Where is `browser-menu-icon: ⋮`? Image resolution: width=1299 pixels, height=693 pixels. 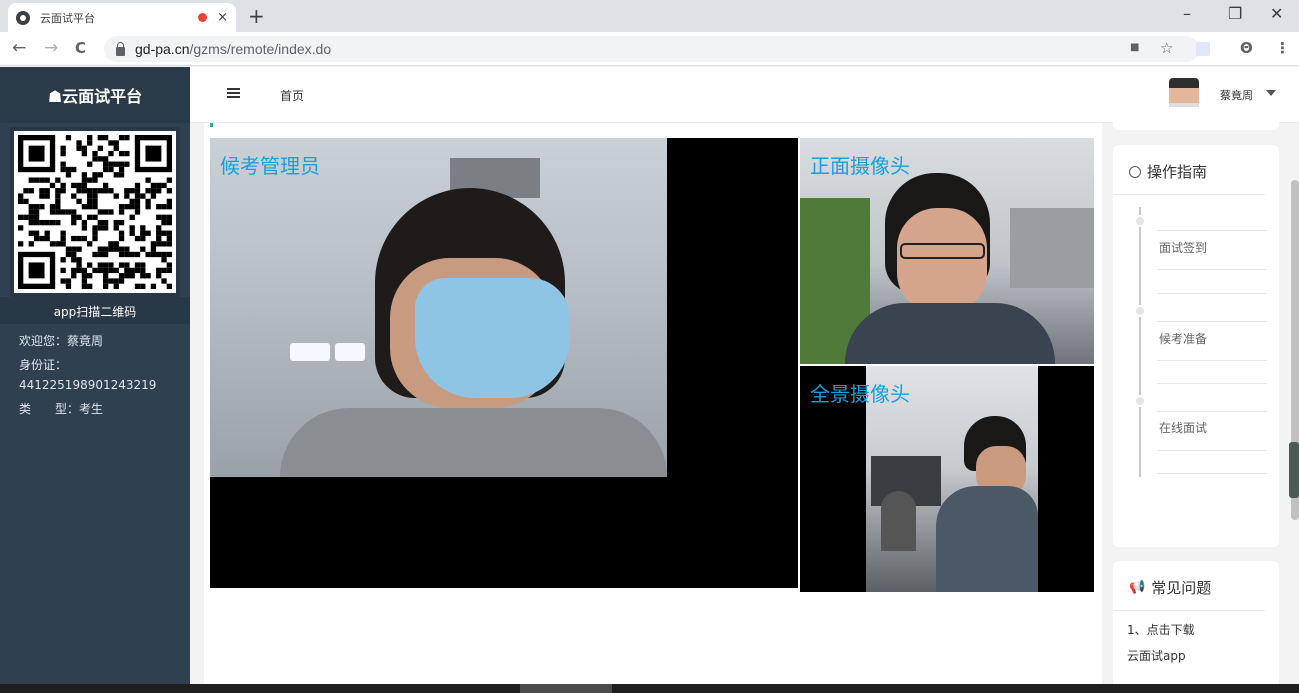
browser-menu-icon: ⋮ is located at coordinates (1282, 48).